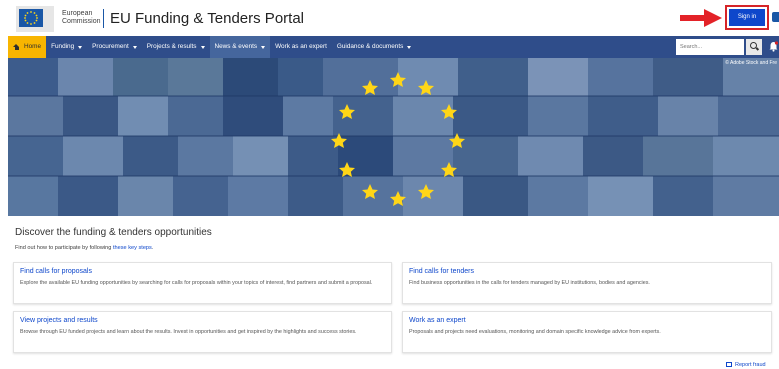  I want to click on home-icon, so click(16, 47).